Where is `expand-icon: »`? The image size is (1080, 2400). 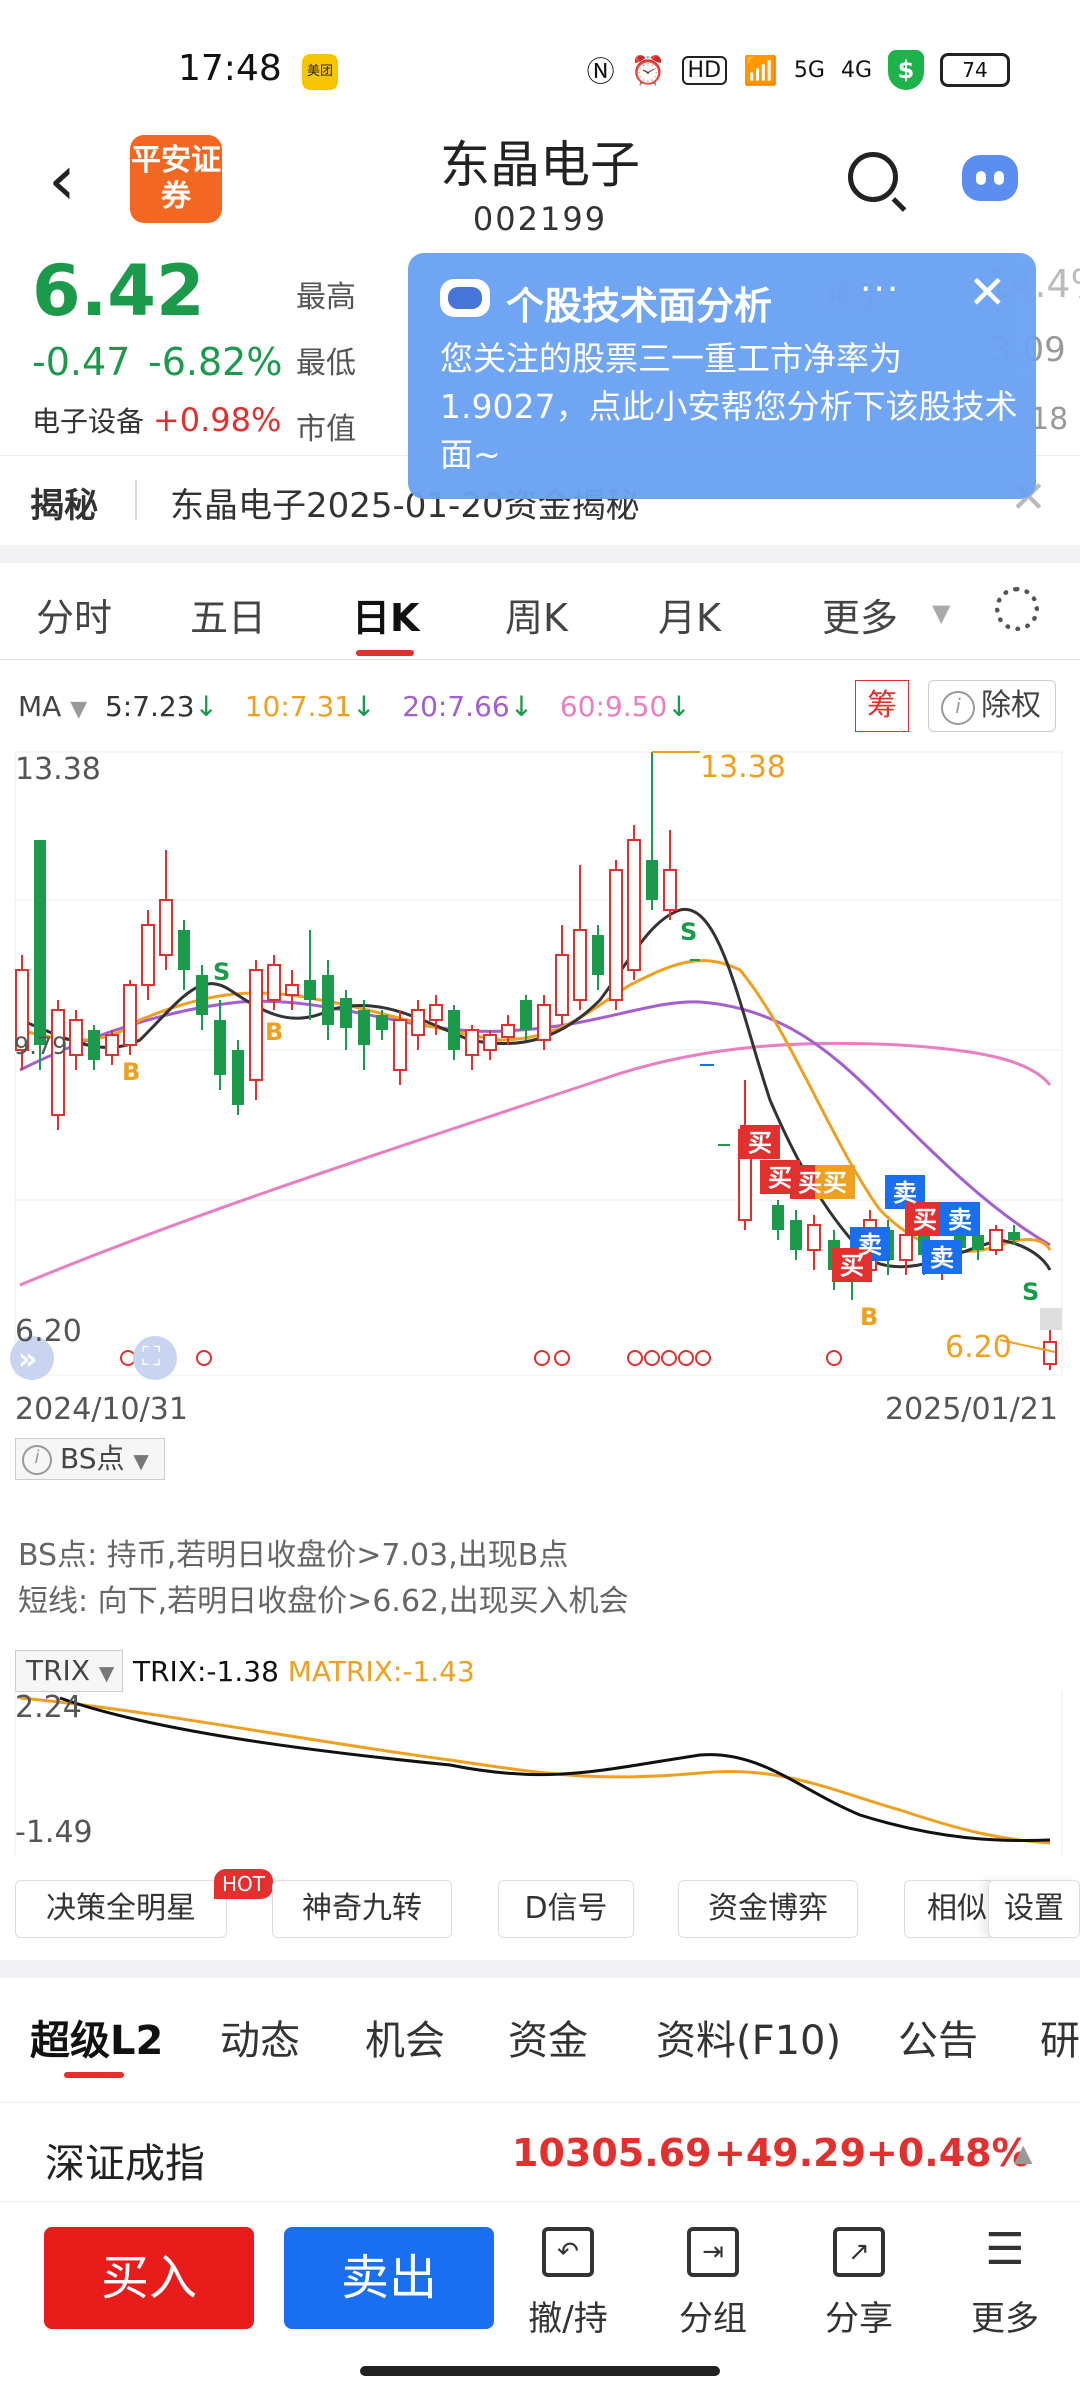
expand-icon: » is located at coordinates (27, 1359).